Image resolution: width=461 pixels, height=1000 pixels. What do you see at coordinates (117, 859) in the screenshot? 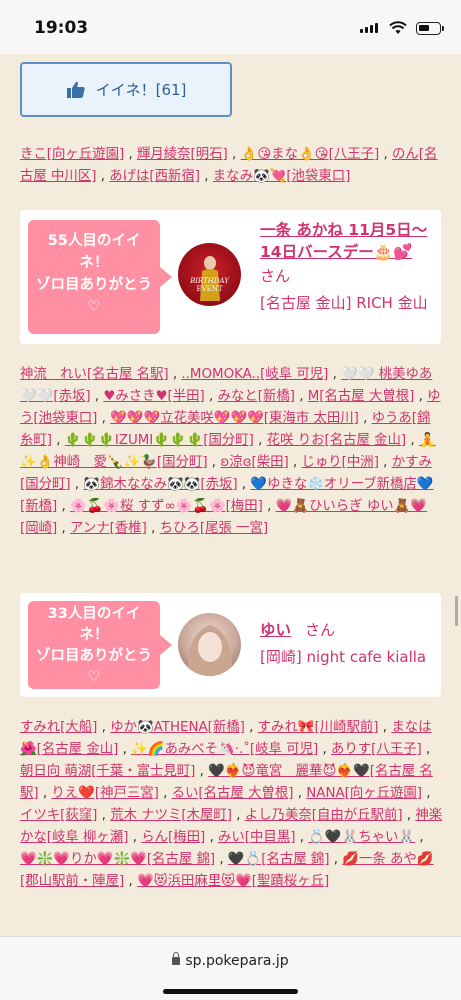
I see `user-link: 💗❇️💗りか💗❇️💗[名古屋 錦]` at bounding box center [117, 859].